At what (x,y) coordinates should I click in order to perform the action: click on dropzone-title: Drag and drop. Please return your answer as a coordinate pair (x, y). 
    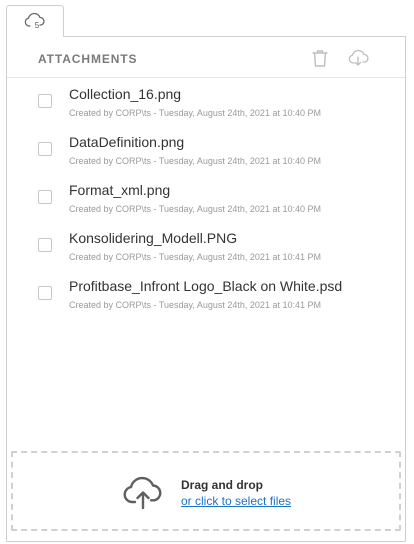
    Looking at the image, I should click on (222, 485).